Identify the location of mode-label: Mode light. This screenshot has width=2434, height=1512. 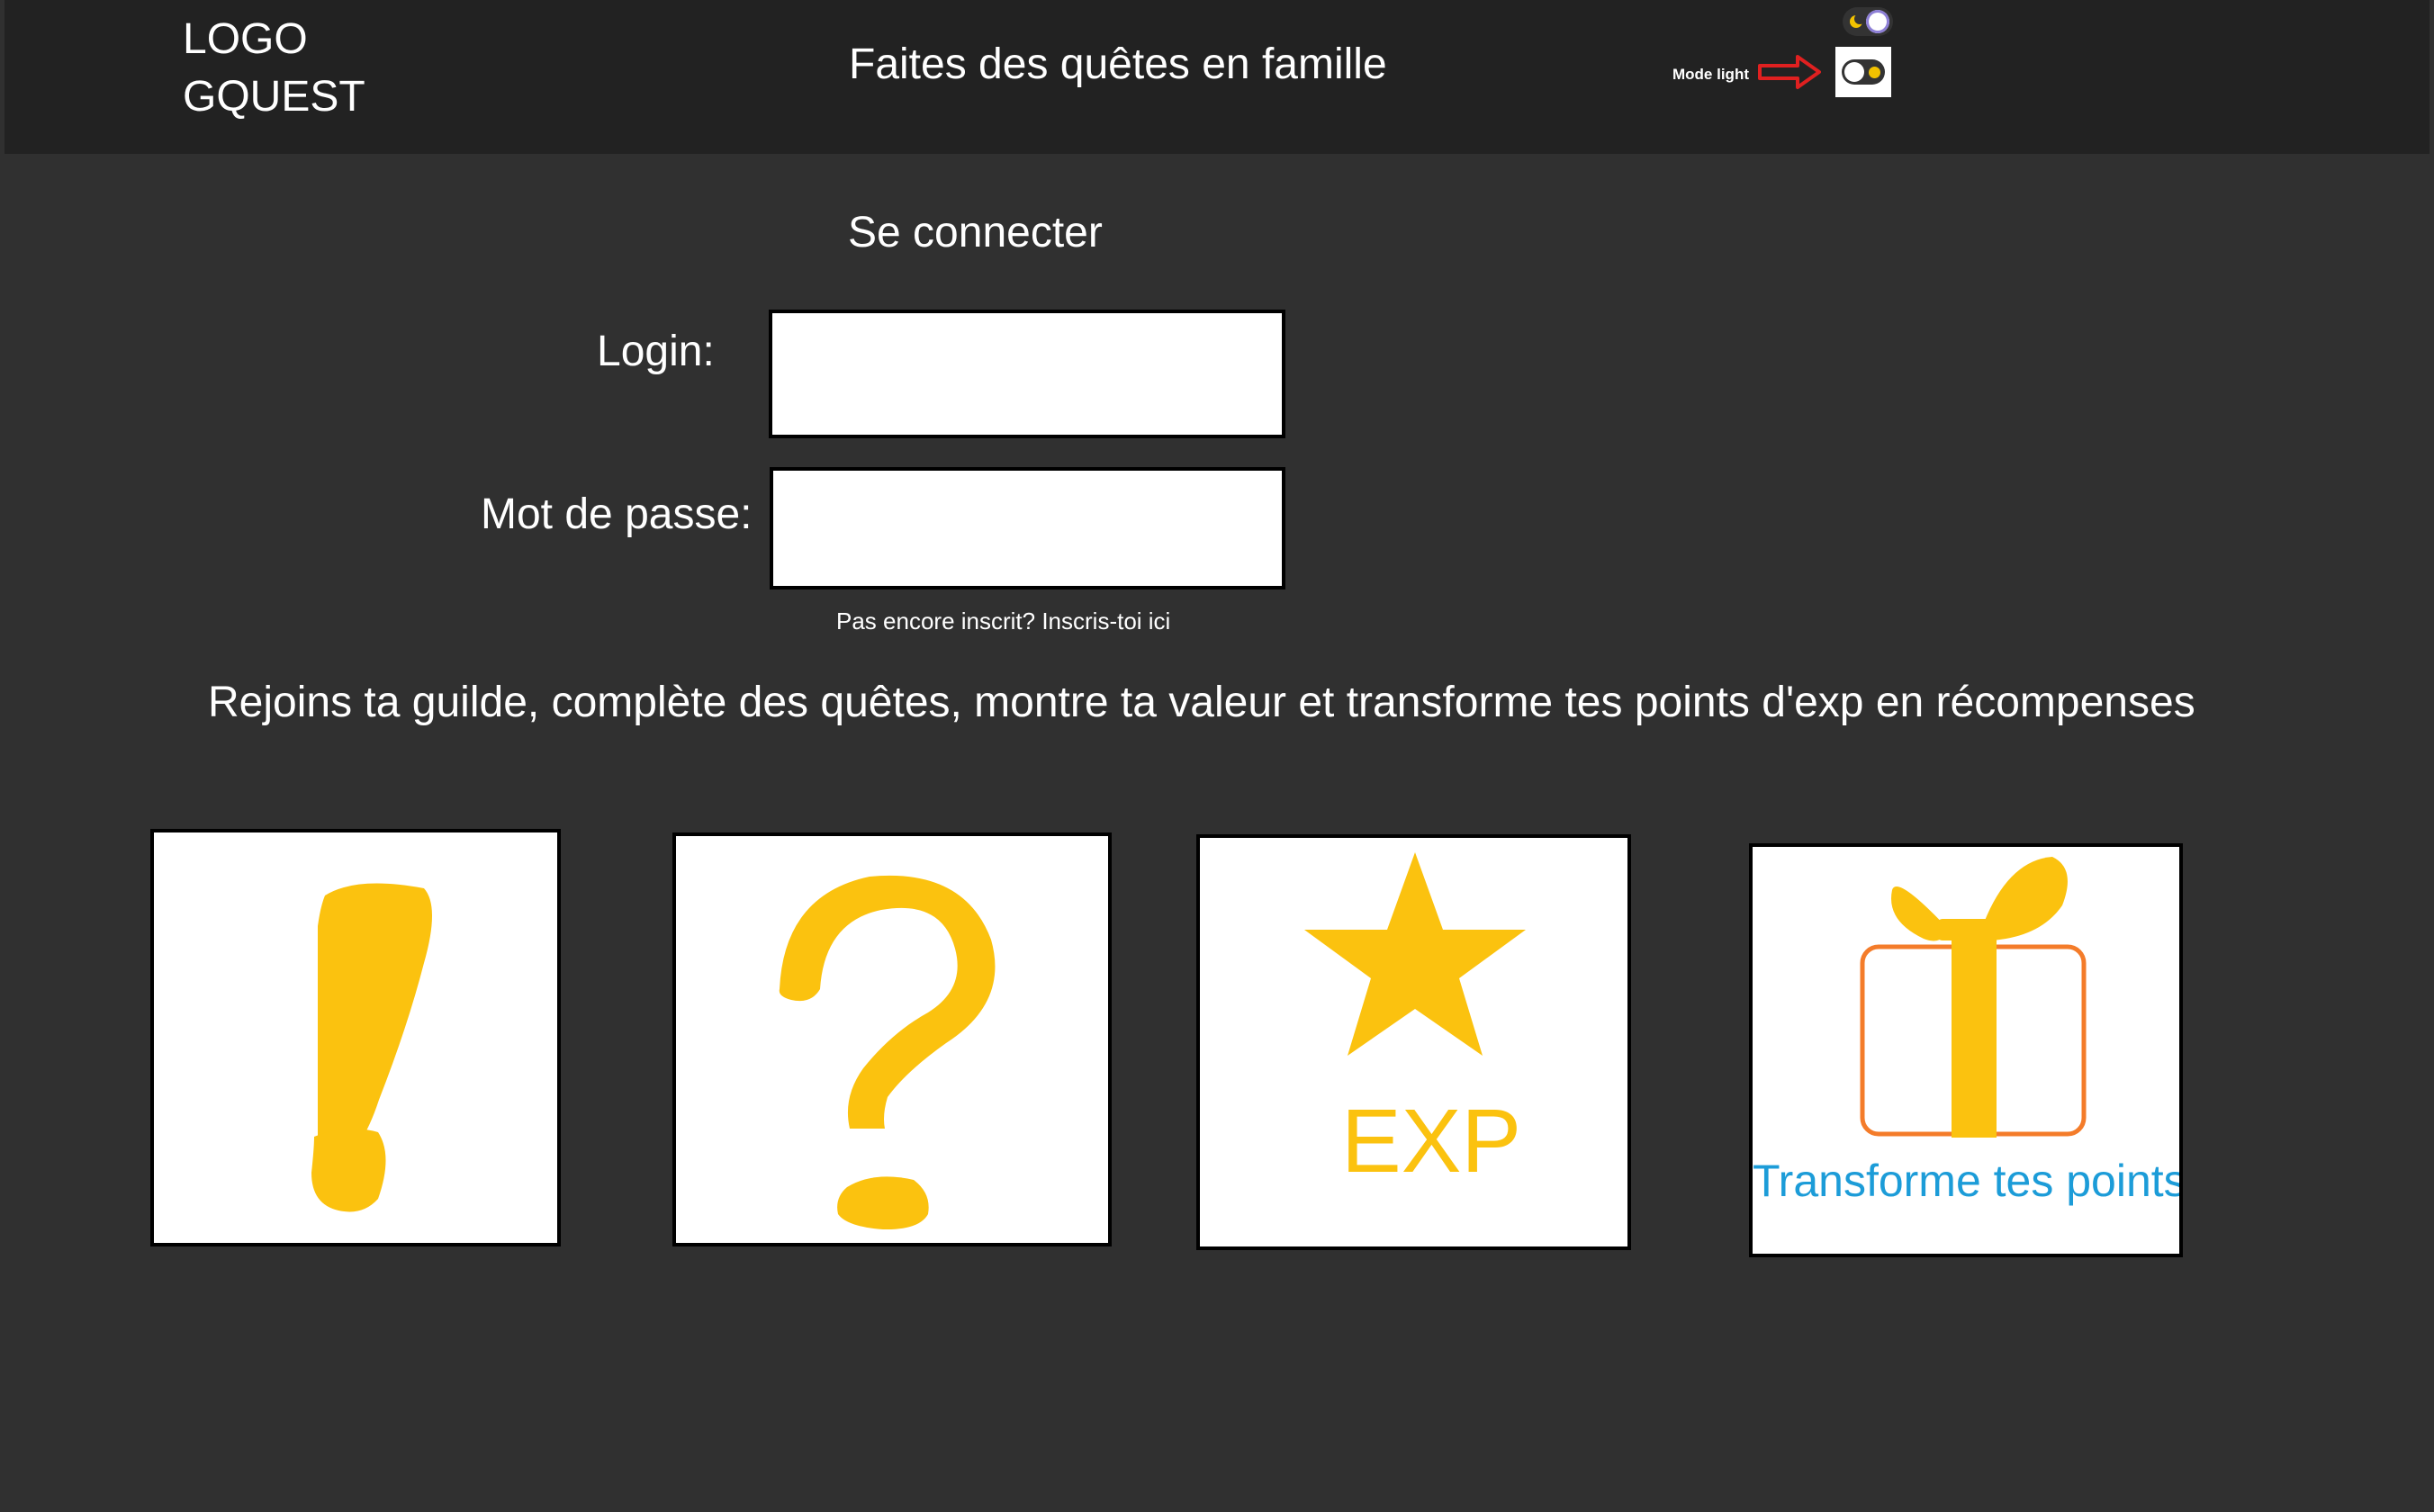
(1710, 75).